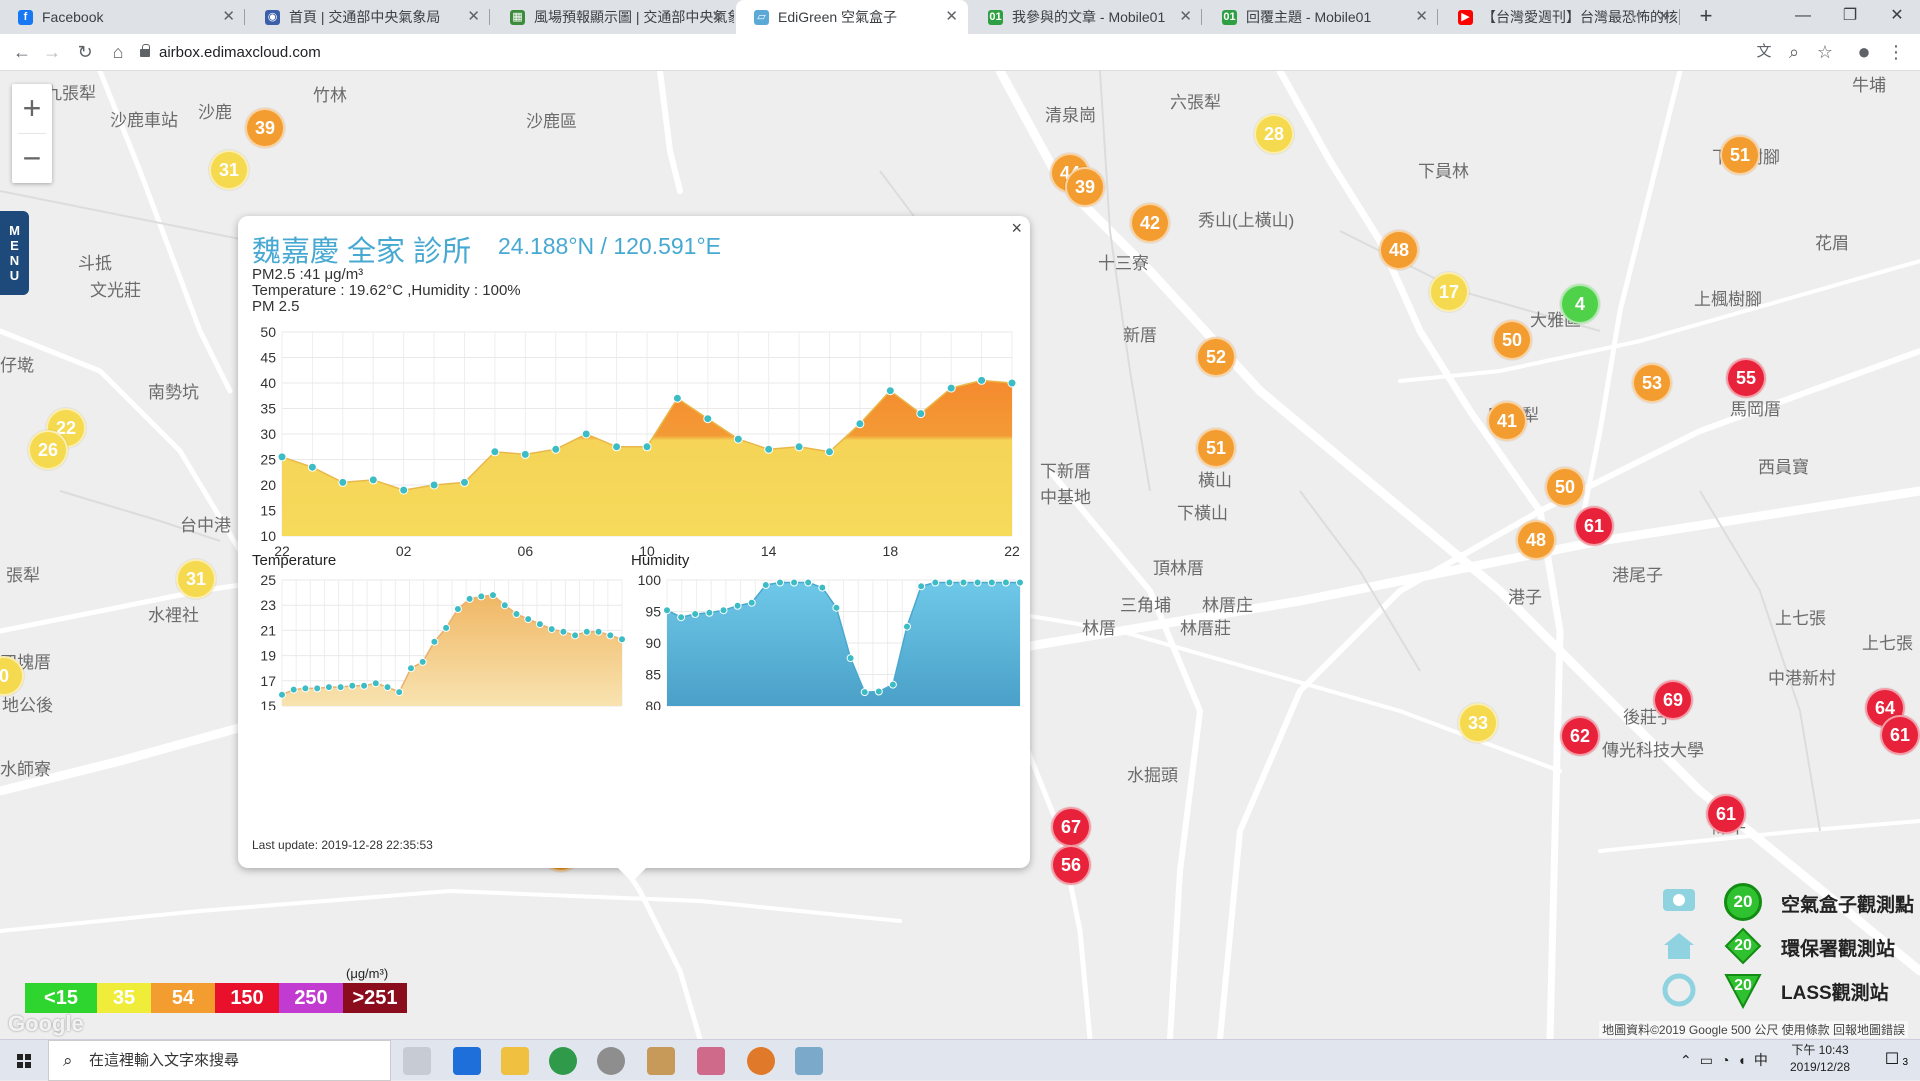 Image resolution: width=1920 pixels, height=1081 pixels. I want to click on station-name: 魏嘉慶 全家 診所, so click(362, 252).